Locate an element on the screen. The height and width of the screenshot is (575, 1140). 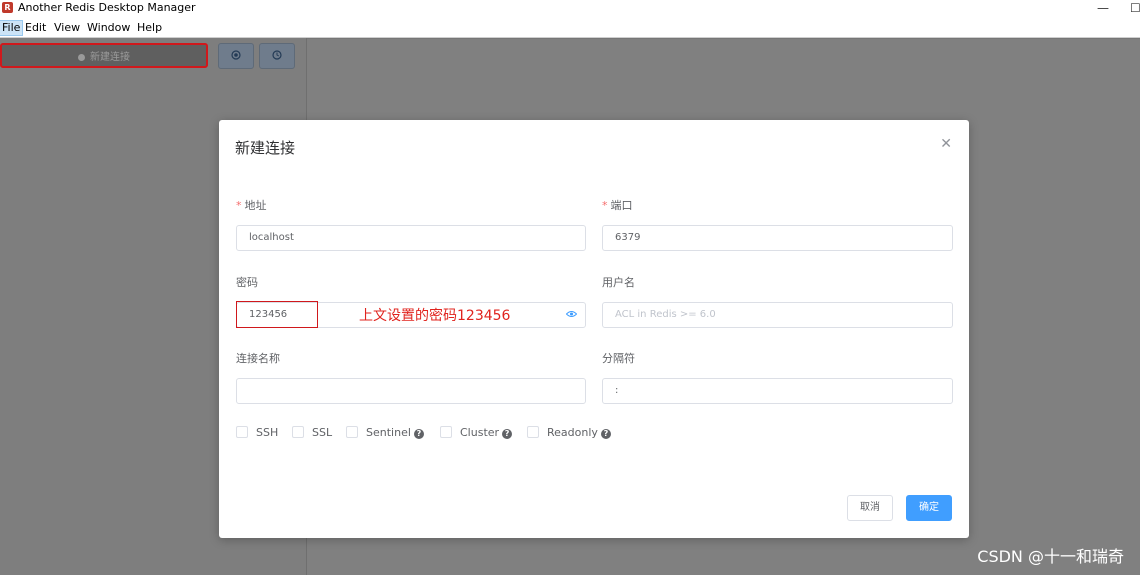
username-placeholder: ACL in Redis >= 6.0 is located at coordinates (665, 314).